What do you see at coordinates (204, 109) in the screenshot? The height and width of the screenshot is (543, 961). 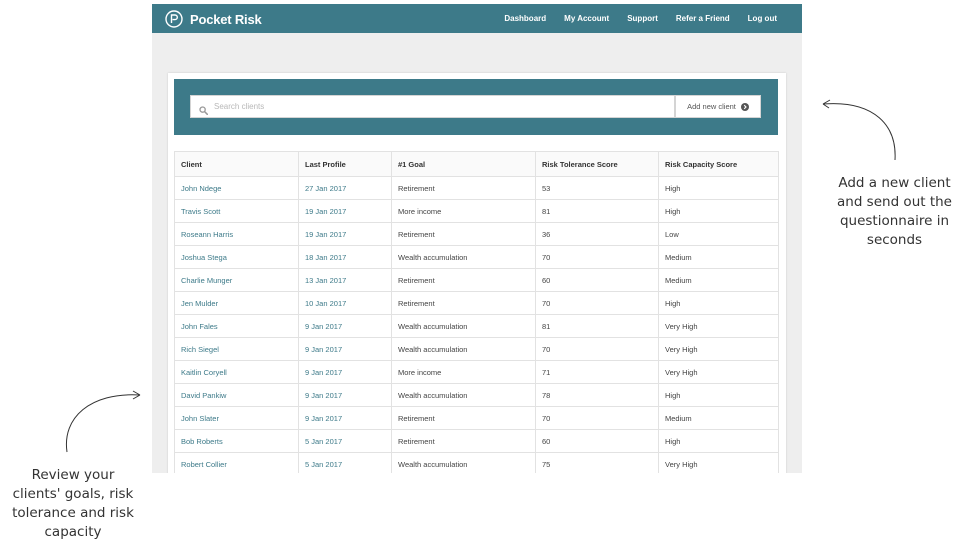 I see `search-icon` at bounding box center [204, 109].